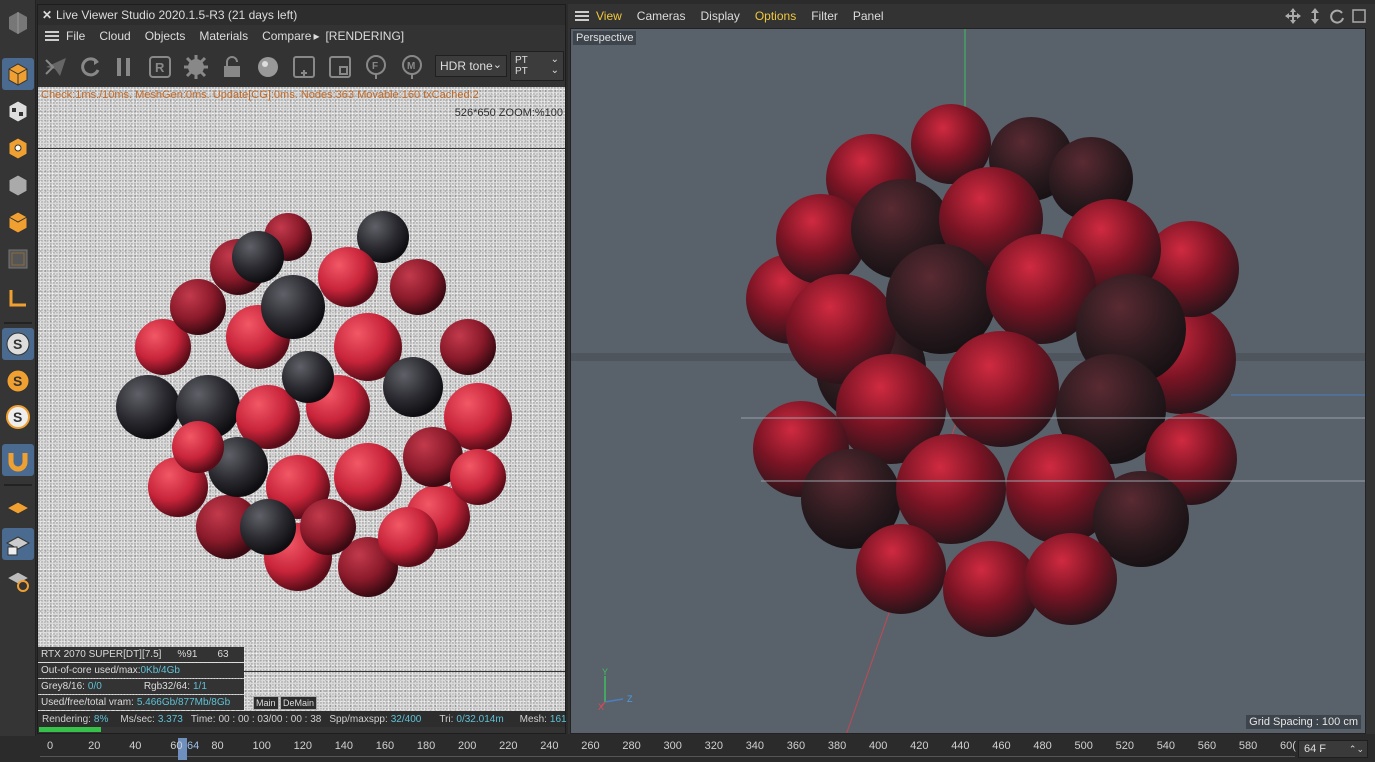 The width and height of the screenshot is (1375, 762). I want to click on snap-s-icon: S, so click(18, 344).